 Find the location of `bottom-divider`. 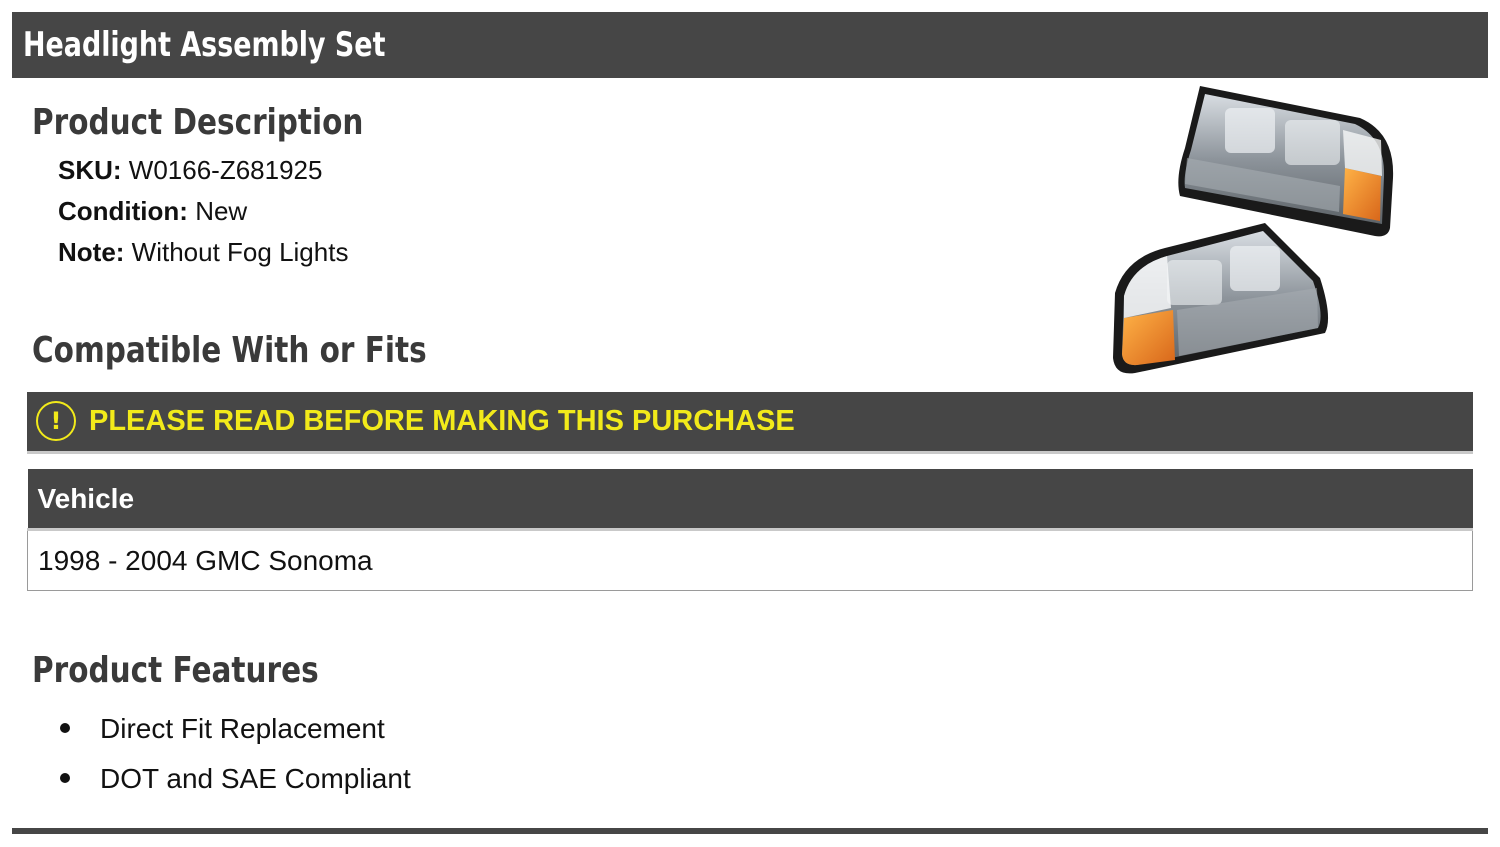

bottom-divider is located at coordinates (750, 831).